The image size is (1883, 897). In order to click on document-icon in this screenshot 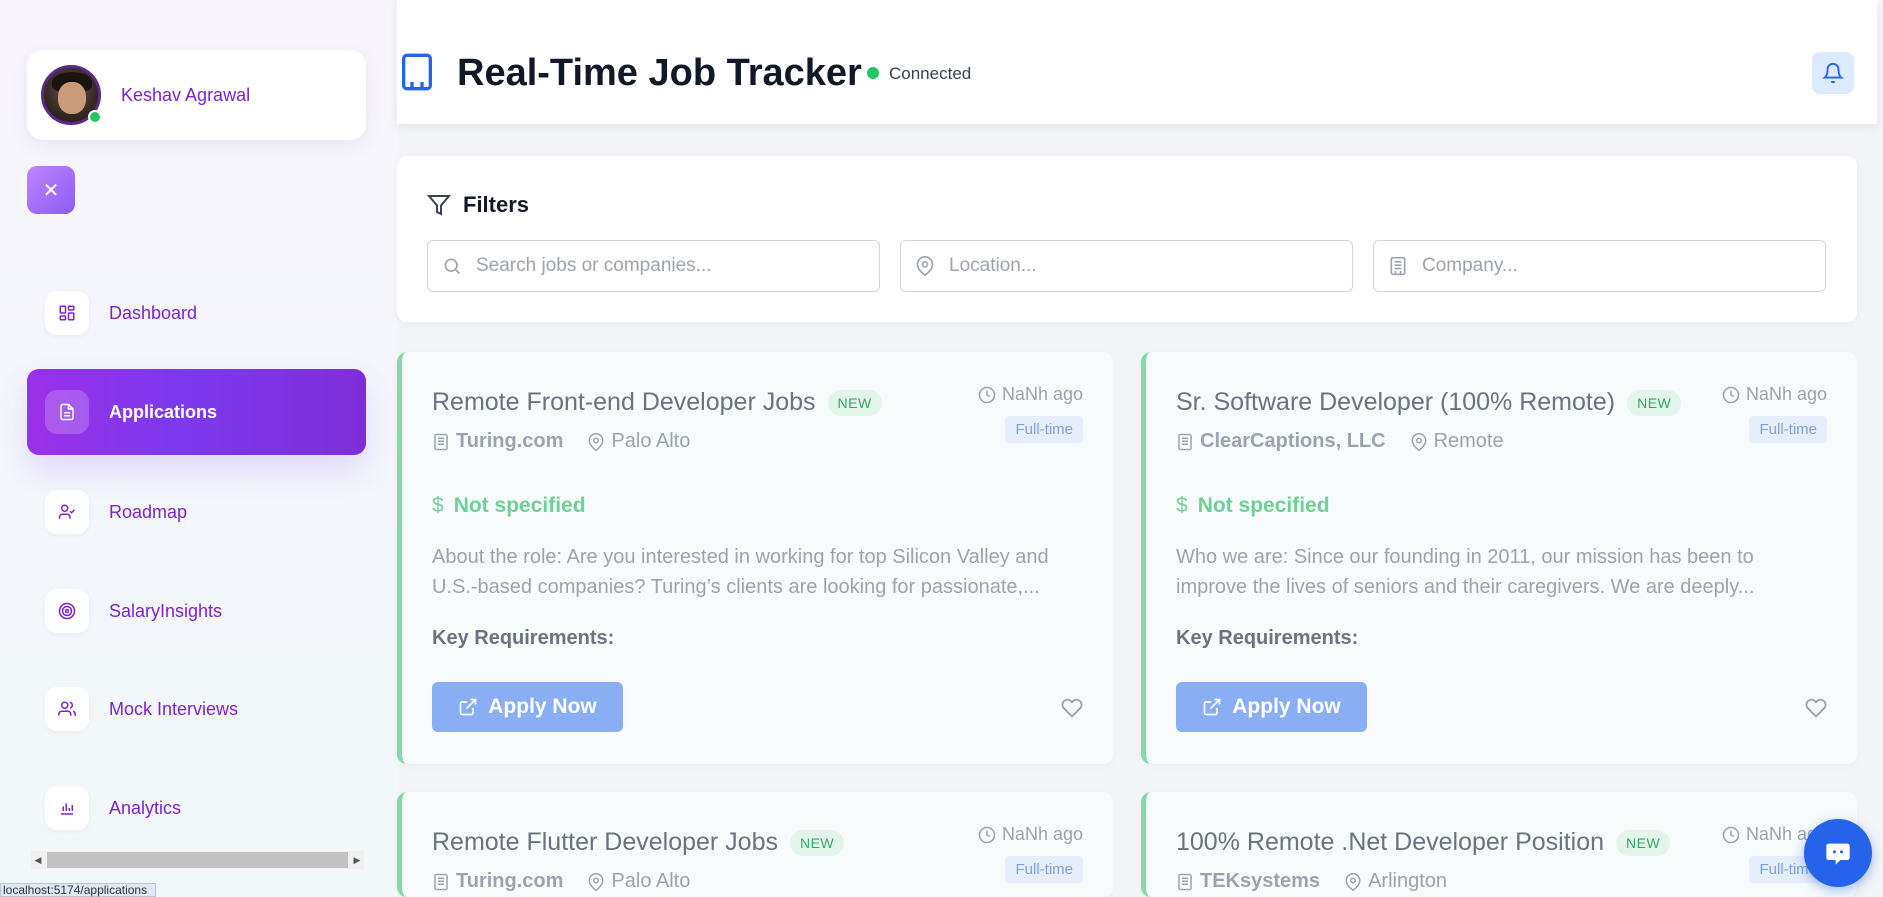, I will do `click(67, 412)`.